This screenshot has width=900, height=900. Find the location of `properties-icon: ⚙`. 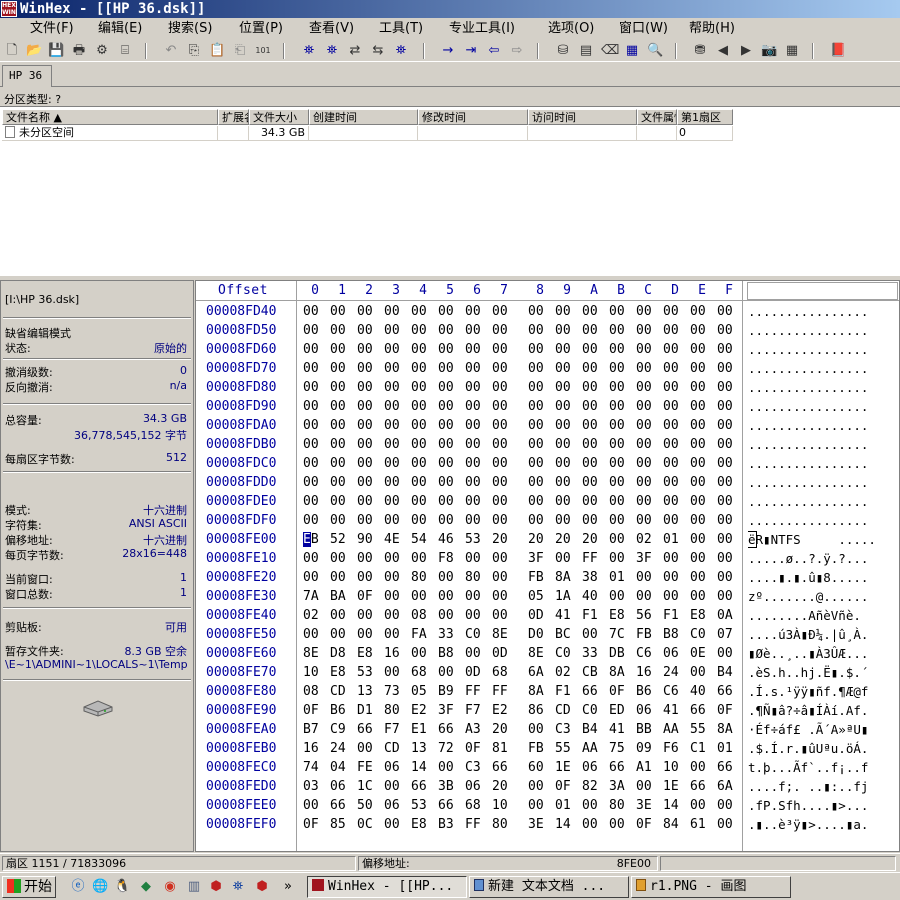

properties-icon: ⚙ is located at coordinates (102, 51).